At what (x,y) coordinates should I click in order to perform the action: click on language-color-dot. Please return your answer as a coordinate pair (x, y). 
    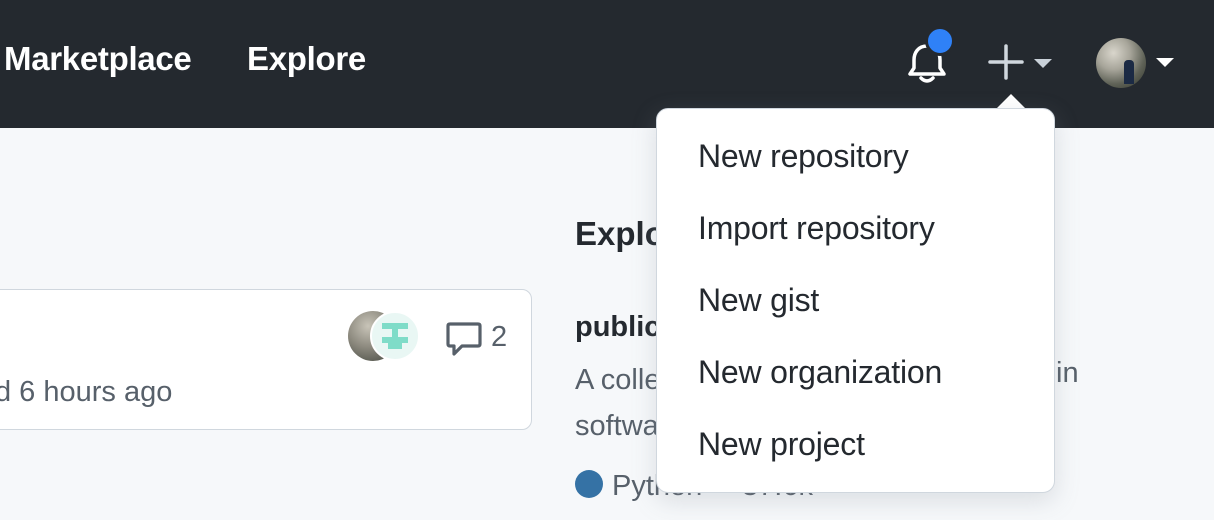
    Looking at the image, I should click on (589, 484).